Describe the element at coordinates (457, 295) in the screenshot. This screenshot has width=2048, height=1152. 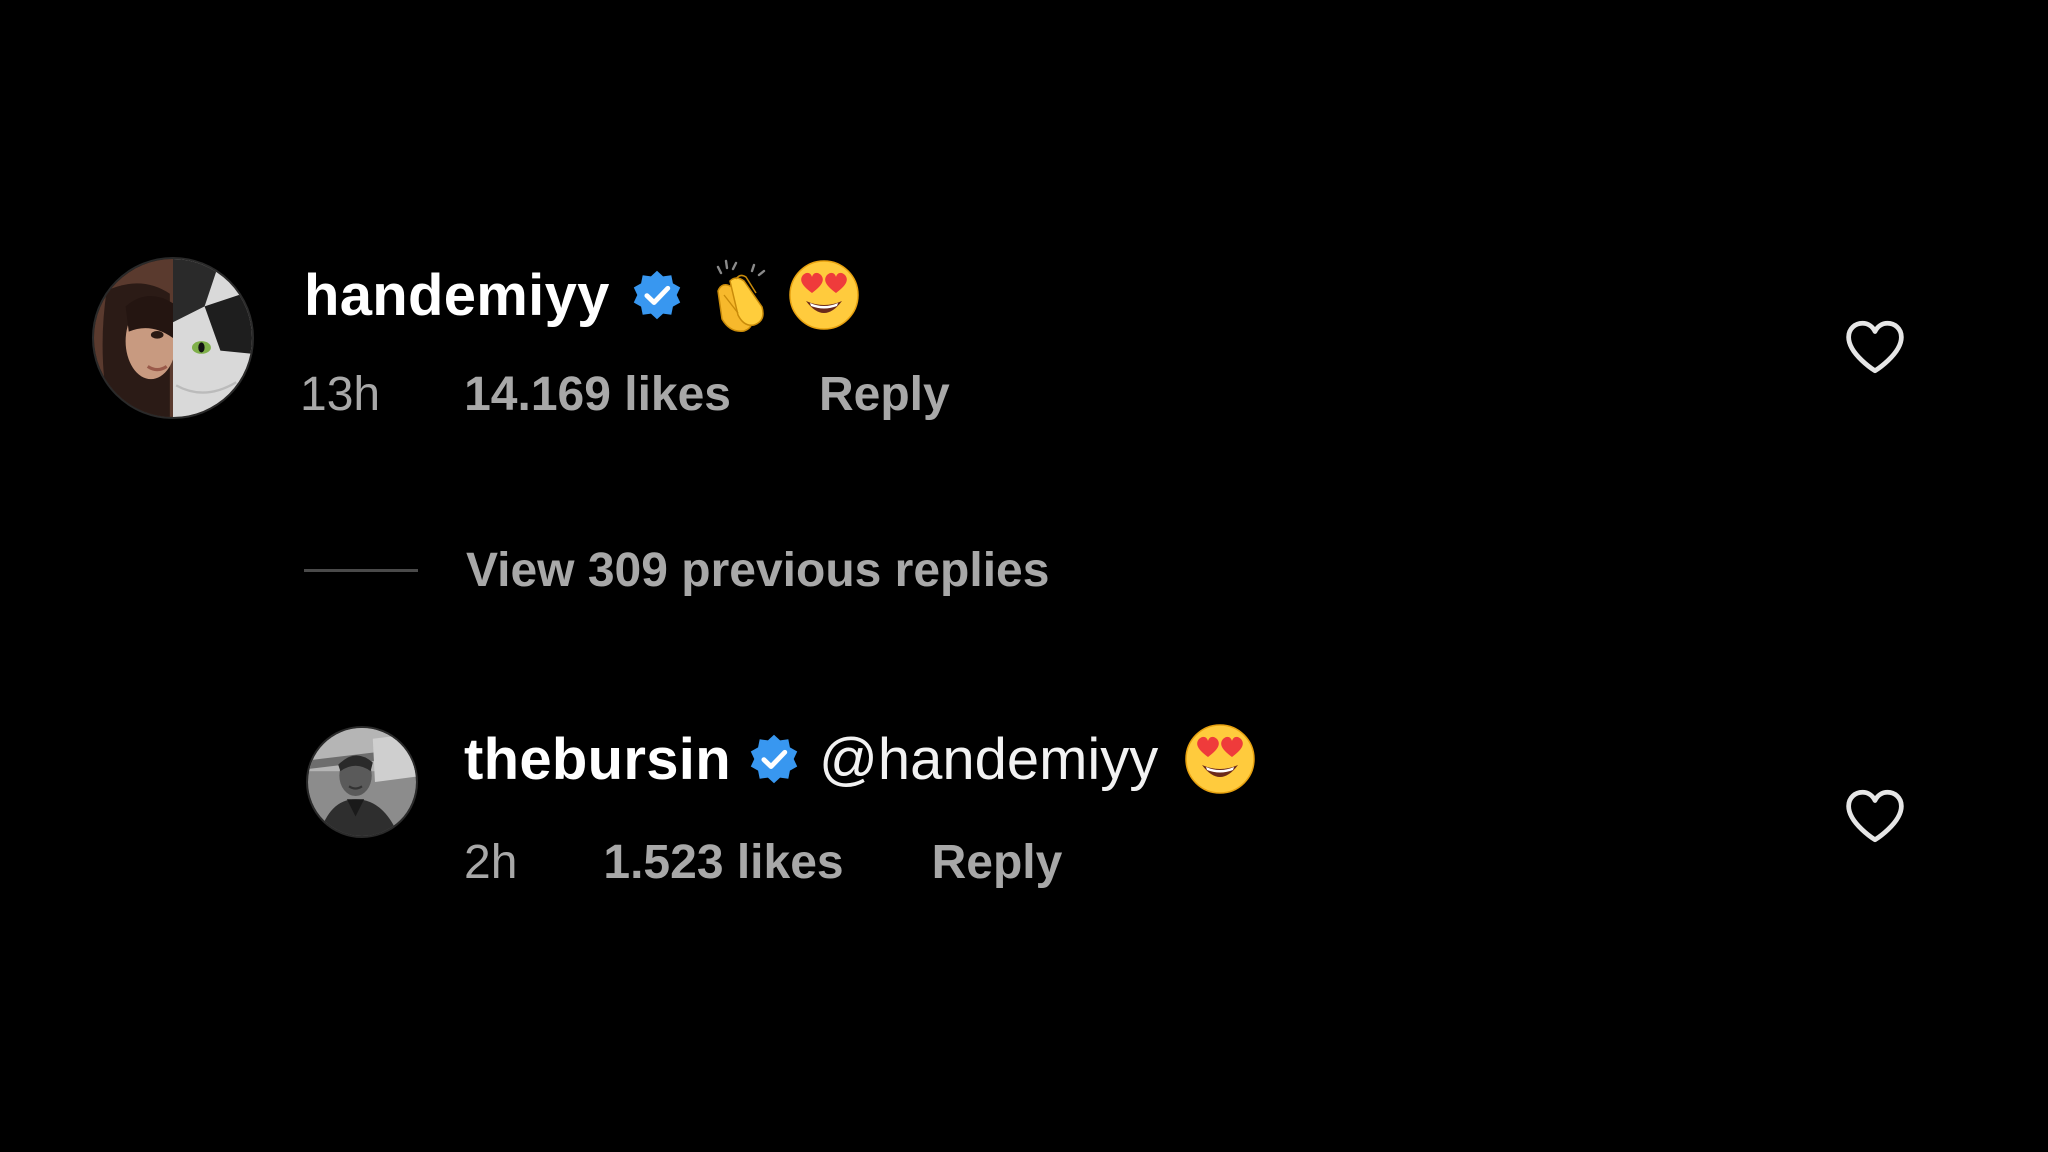
I see `username: handemiyy` at that location.